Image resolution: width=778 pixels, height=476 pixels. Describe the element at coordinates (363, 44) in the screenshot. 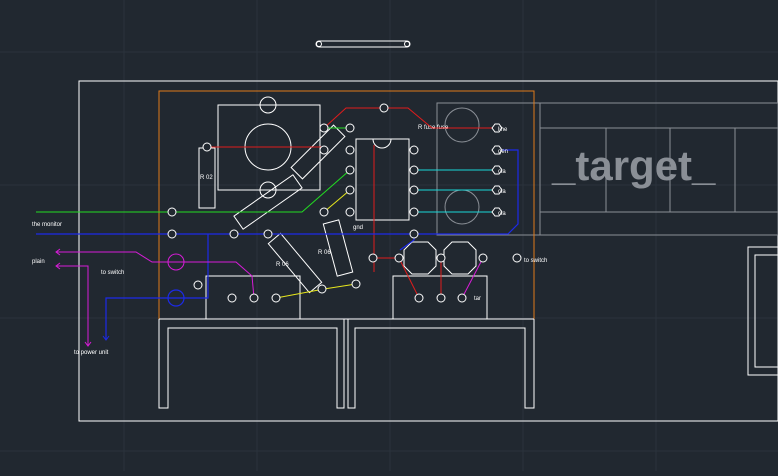

I see `top-slot` at that location.